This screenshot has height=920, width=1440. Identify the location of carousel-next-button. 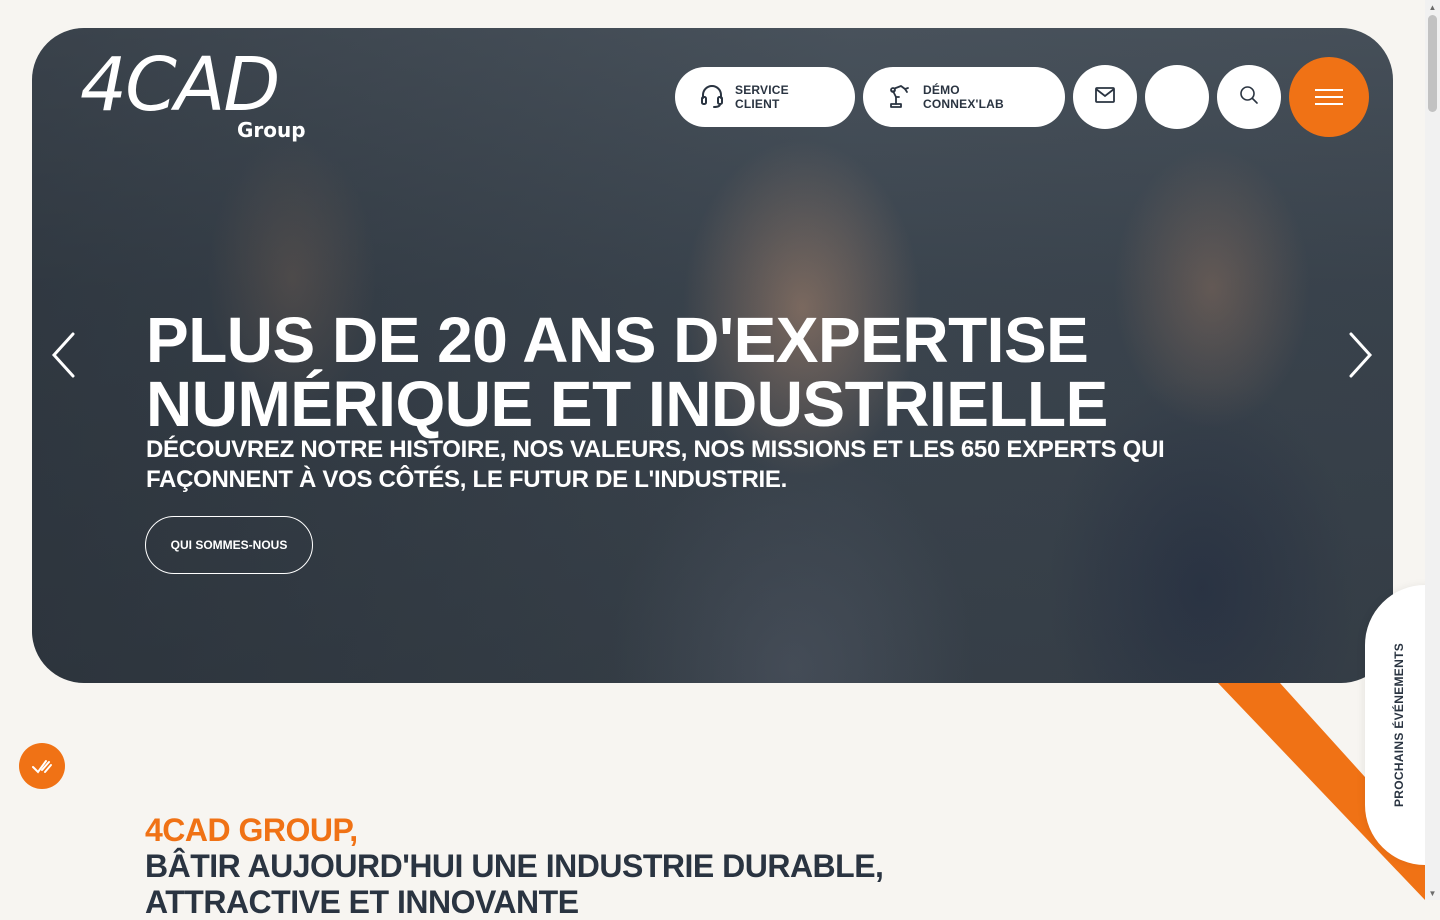
(1360, 355).